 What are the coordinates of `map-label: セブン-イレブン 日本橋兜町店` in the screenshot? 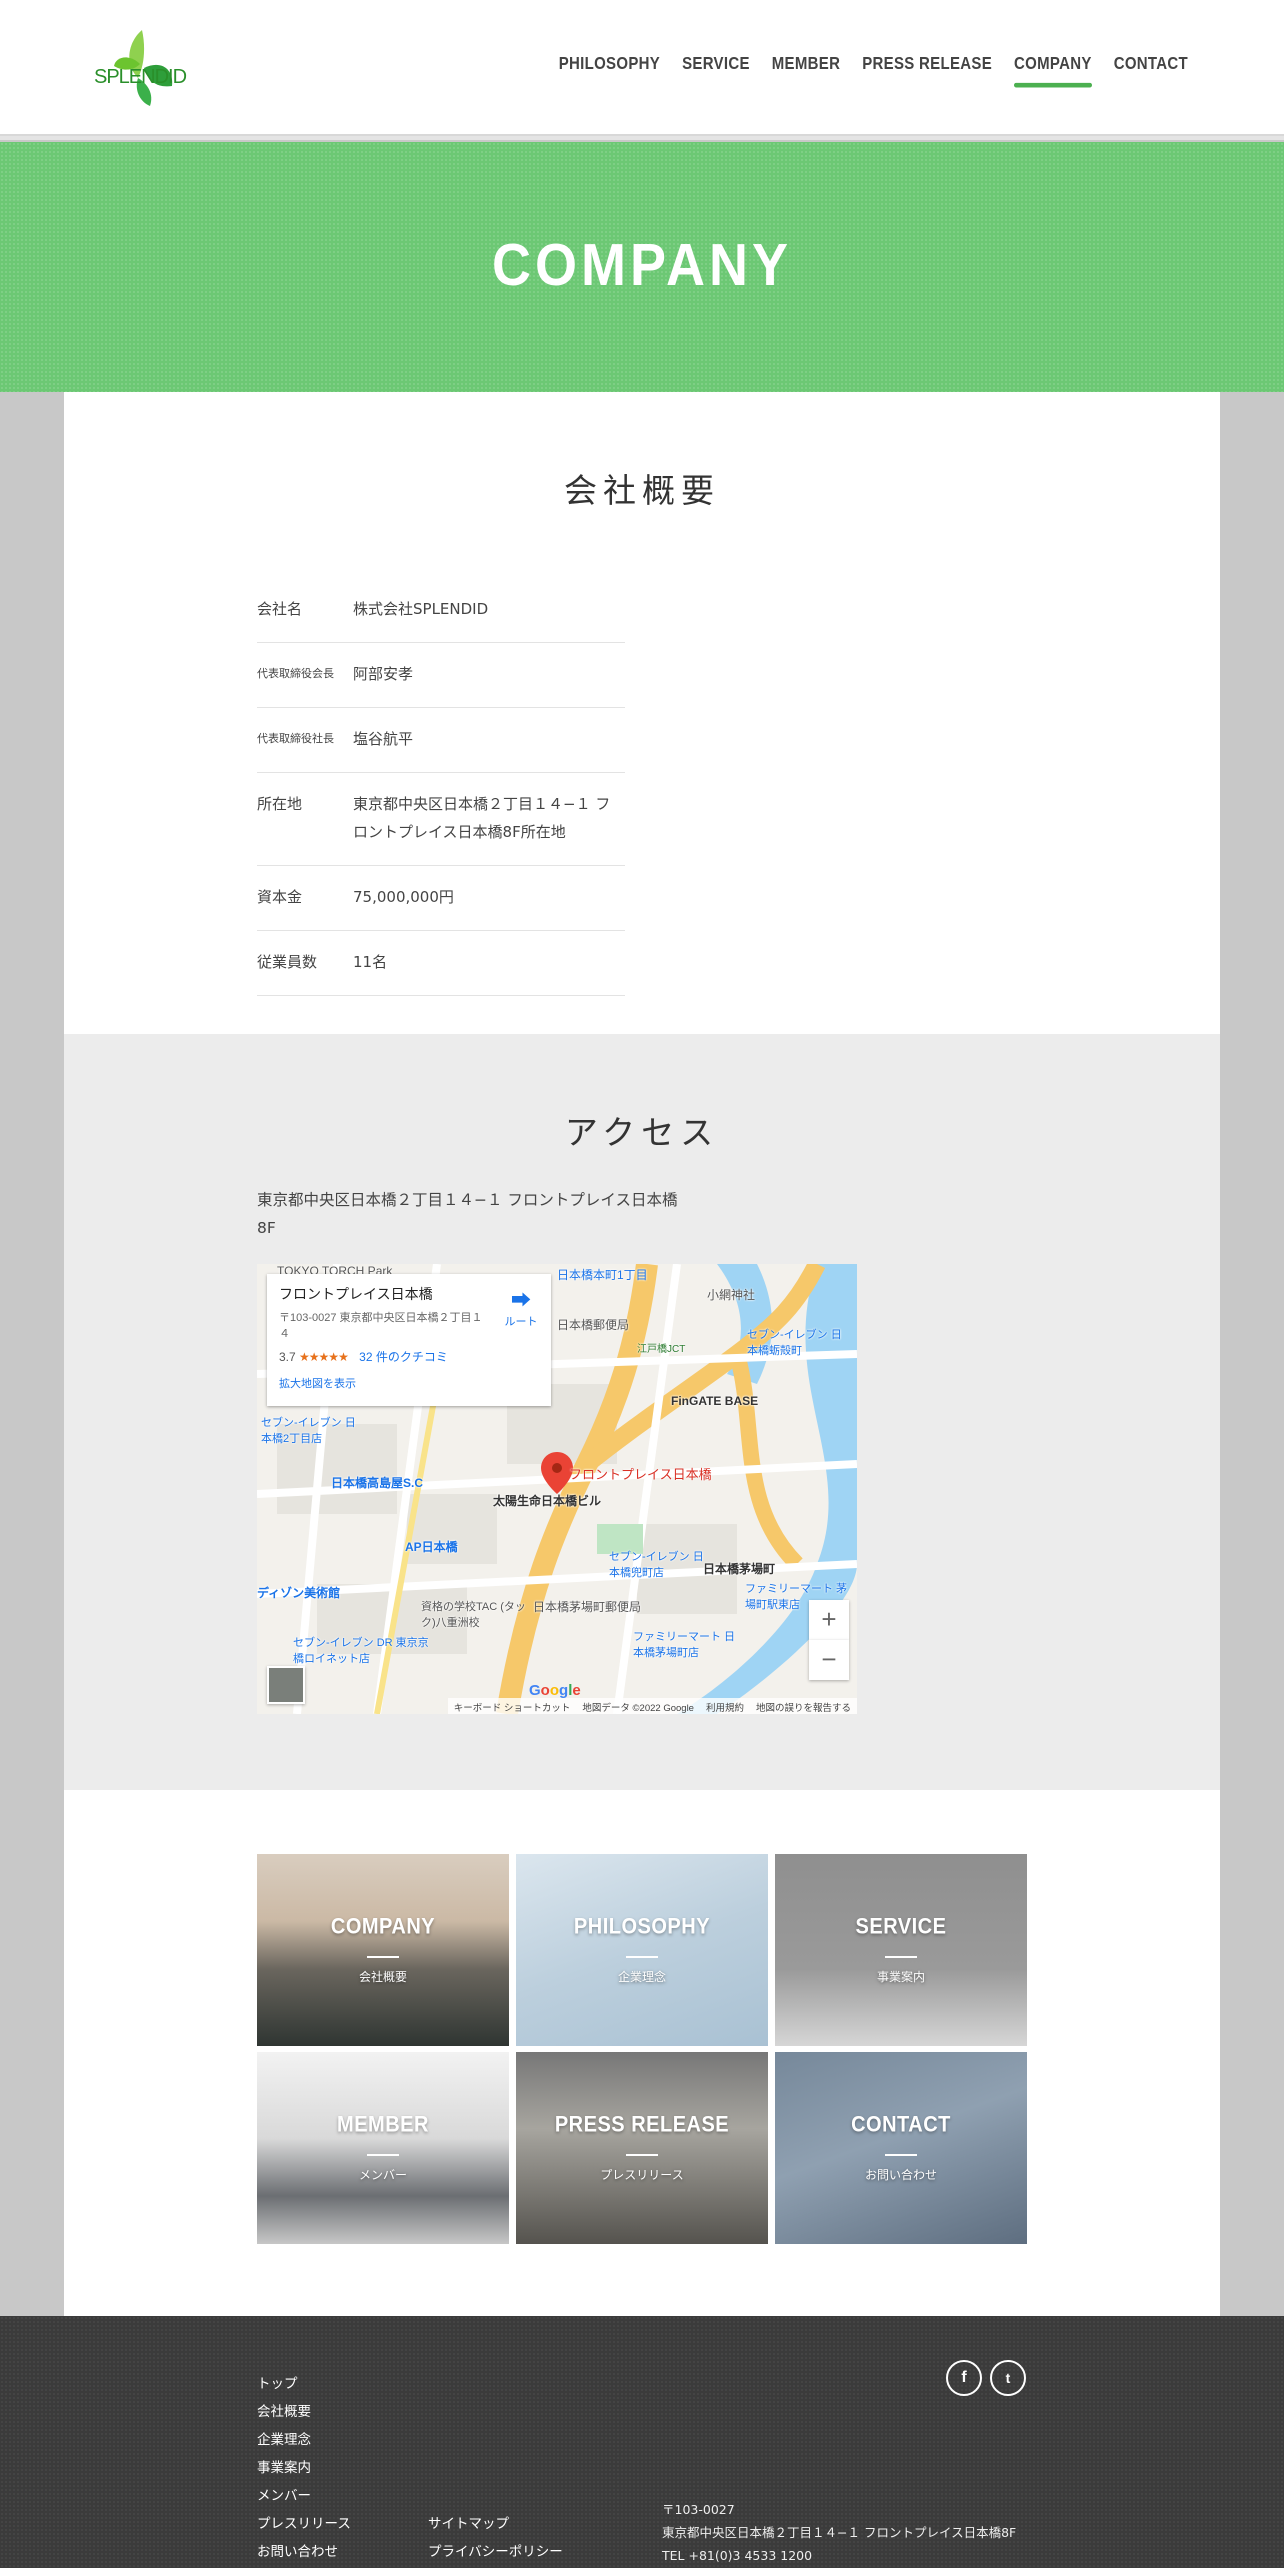 It's located at (656, 1565).